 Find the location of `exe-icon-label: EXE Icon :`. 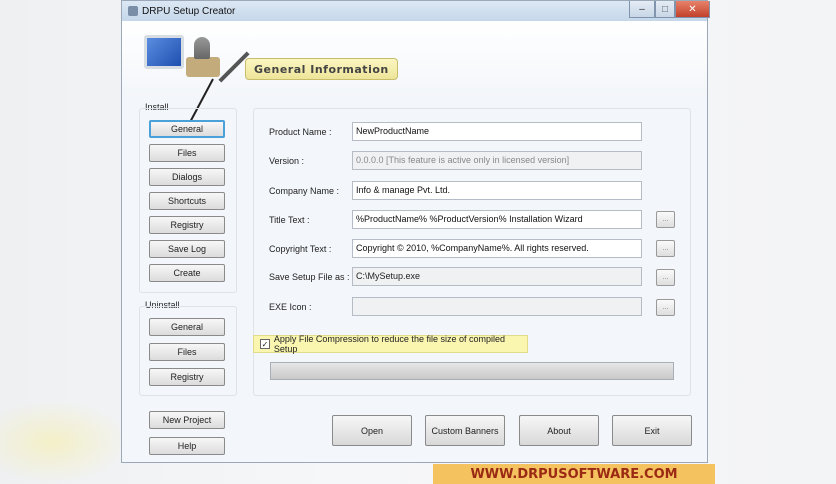

exe-icon-label: EXE Icon : is located at coordinates (290, 307).